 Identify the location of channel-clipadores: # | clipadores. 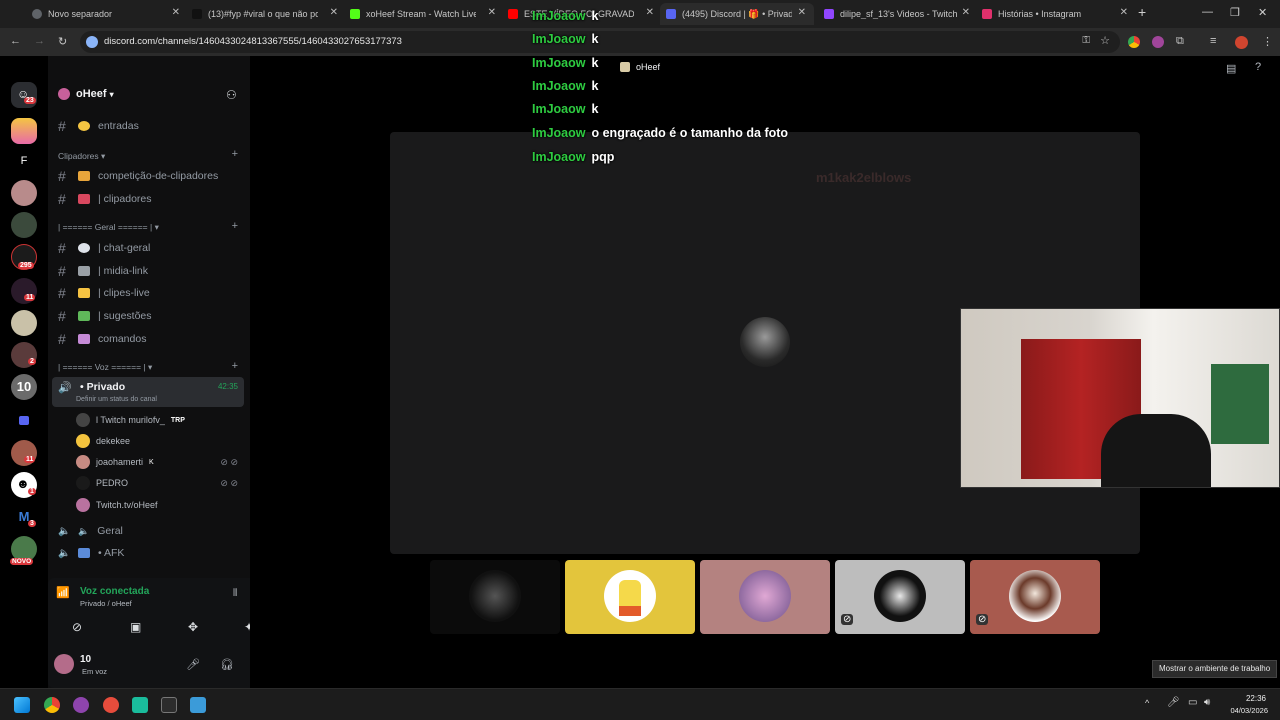
(105, 199).